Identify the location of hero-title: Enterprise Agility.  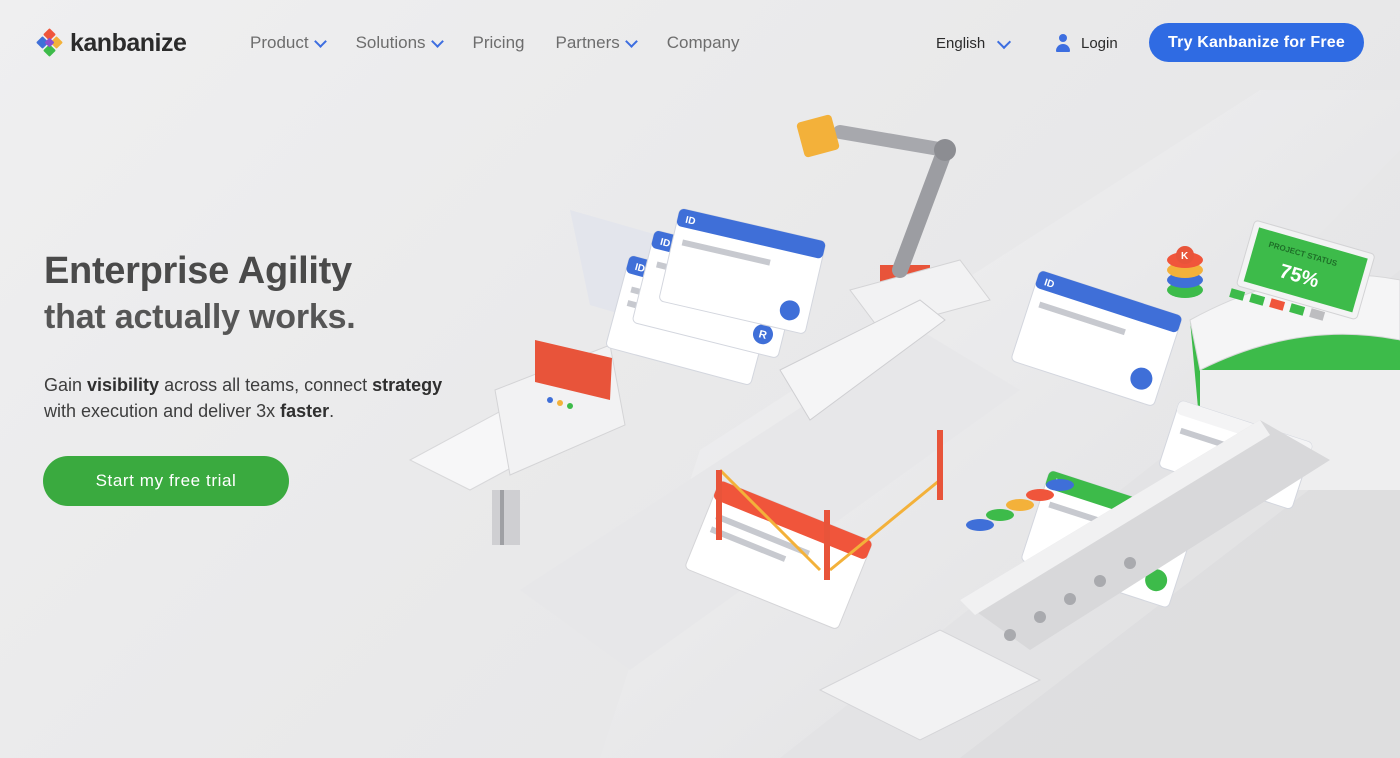
(198, 271).